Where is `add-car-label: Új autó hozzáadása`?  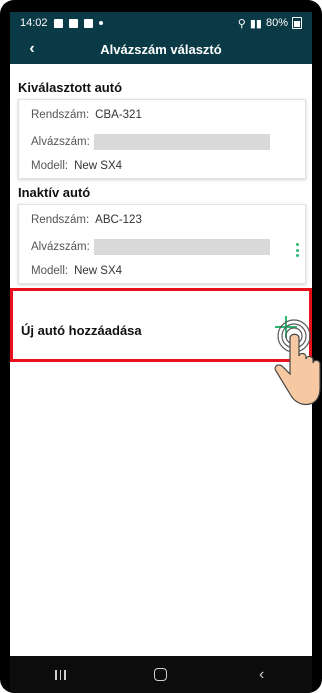
add-car-label: Új autó hozzáadása is located at coordinates (81, 330).